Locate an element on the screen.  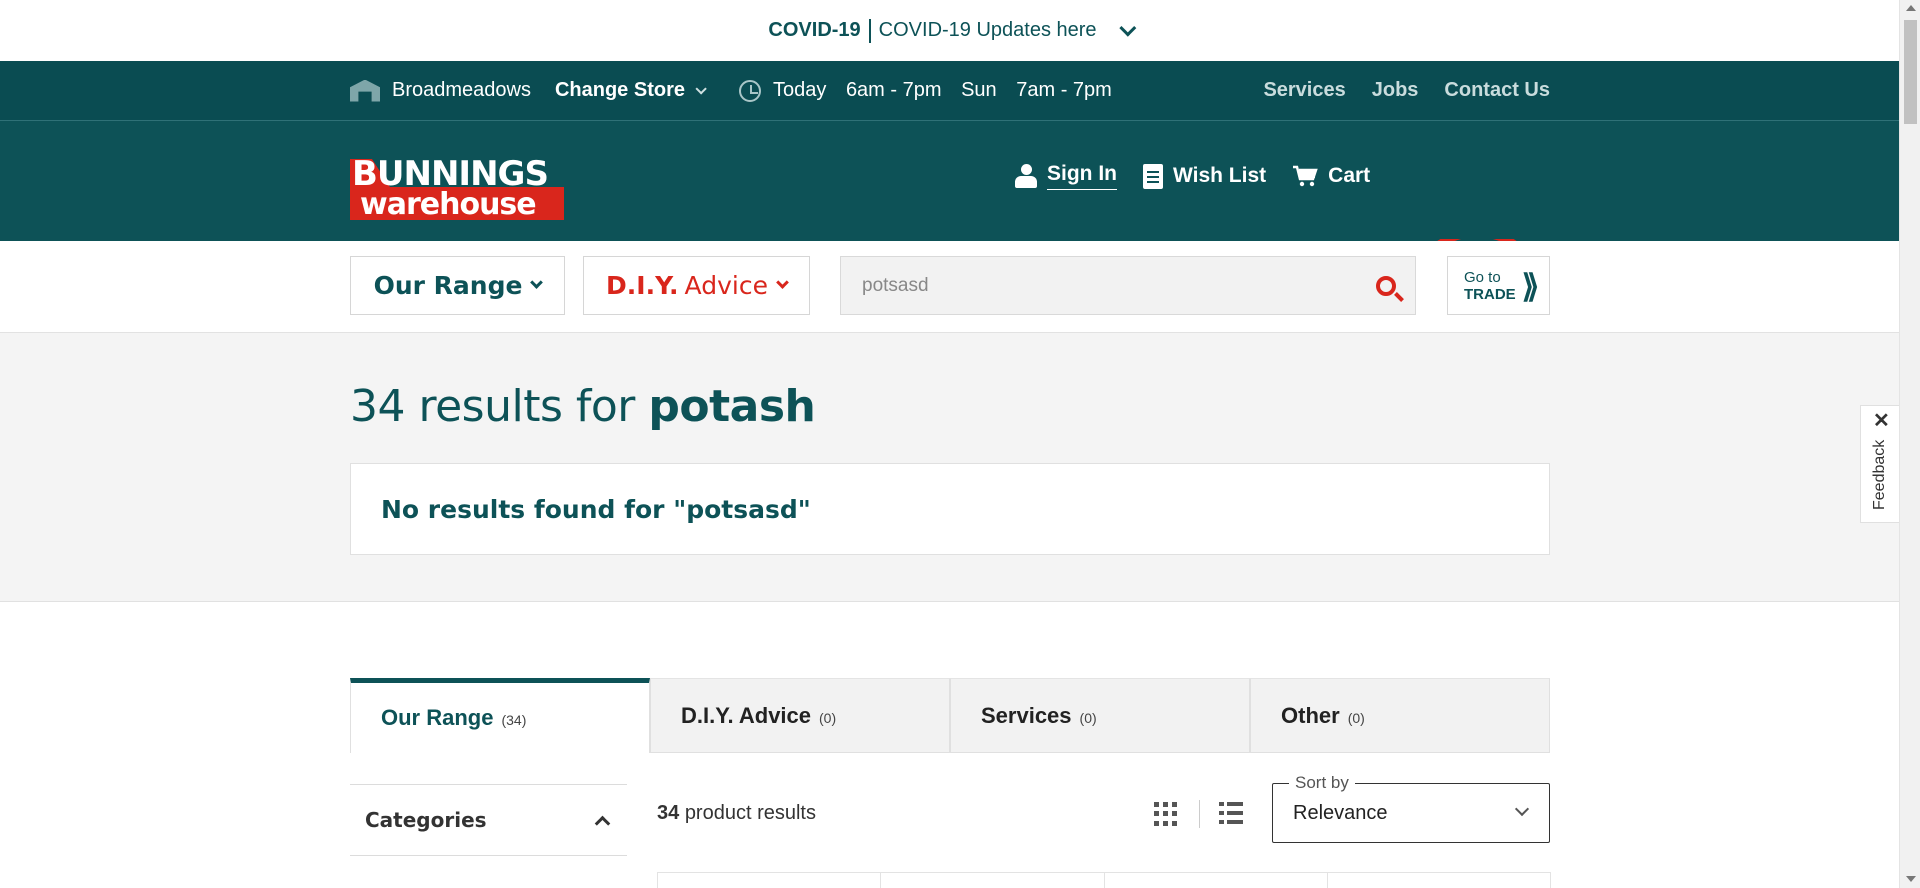
close-icon: ✕ is located at coordinates (1881, 420).